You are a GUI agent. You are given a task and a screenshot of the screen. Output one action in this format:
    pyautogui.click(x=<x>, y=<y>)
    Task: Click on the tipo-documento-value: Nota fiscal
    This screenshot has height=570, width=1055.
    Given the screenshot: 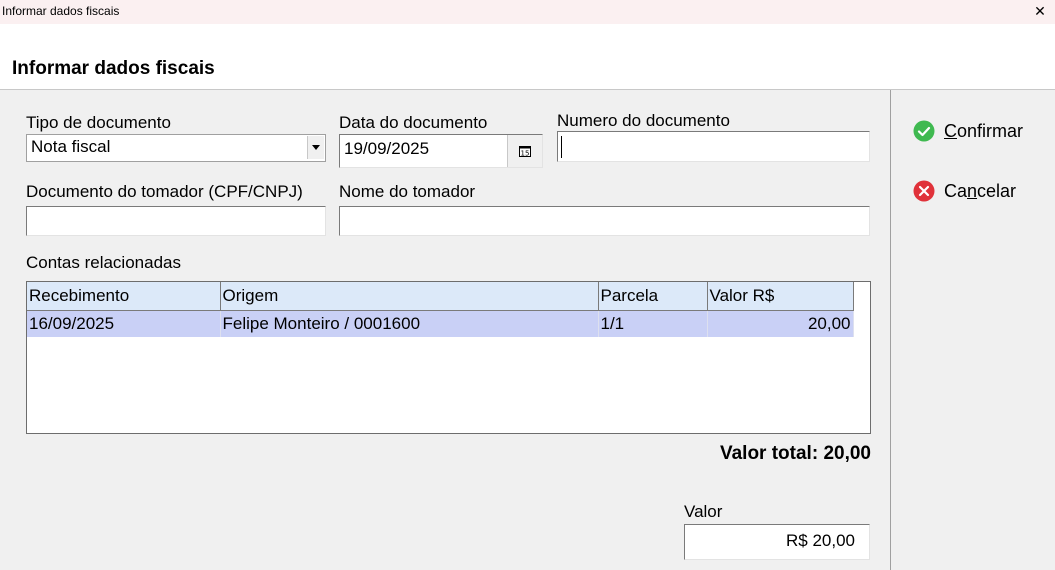 What is the action you would take?
    pyautogui.click(x=71, y=146)
    